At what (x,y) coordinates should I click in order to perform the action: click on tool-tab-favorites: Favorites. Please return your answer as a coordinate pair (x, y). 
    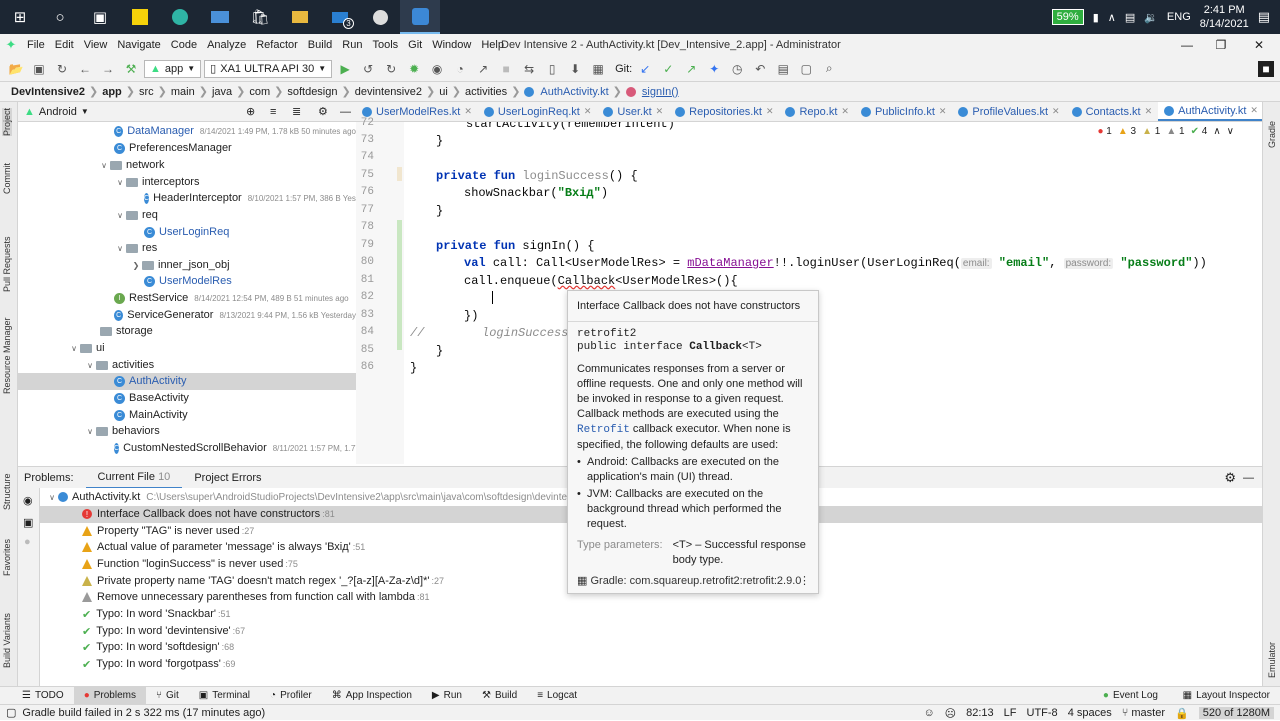
    Looking at the image, I should click on (7, 557).